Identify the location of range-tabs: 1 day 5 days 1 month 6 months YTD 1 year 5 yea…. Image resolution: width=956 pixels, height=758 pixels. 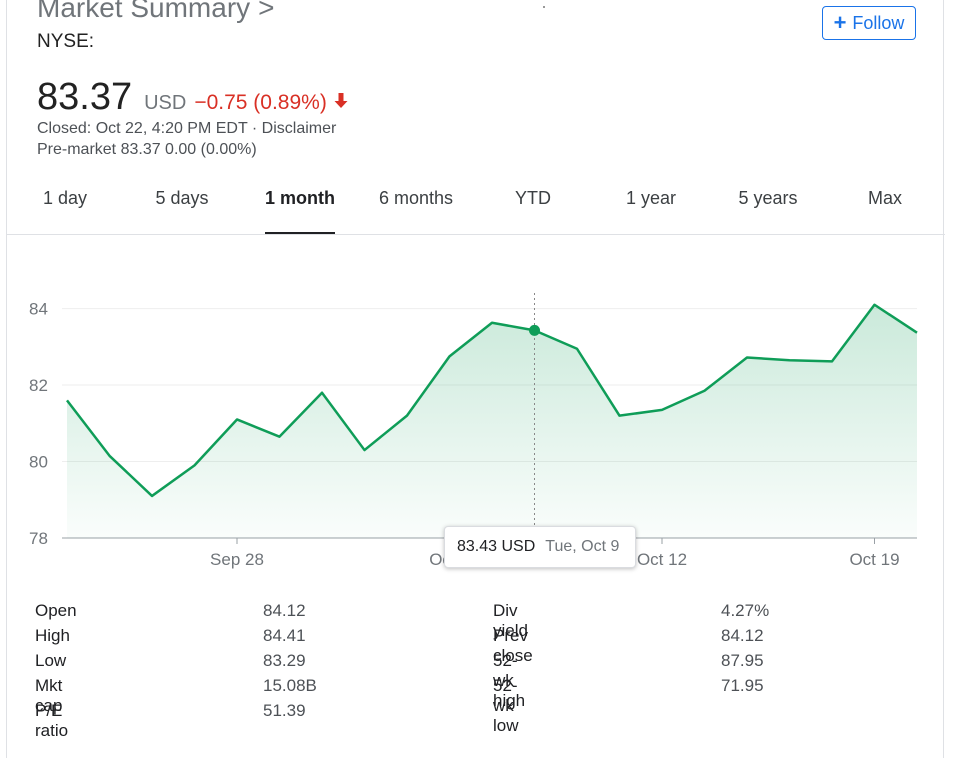
(476, 212).